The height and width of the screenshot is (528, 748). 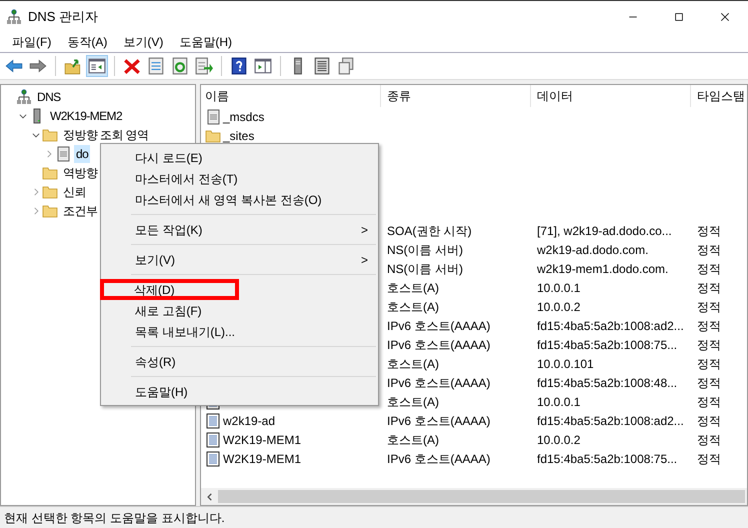 I want to click on show-tree-icon, so click(x=97, y=66).